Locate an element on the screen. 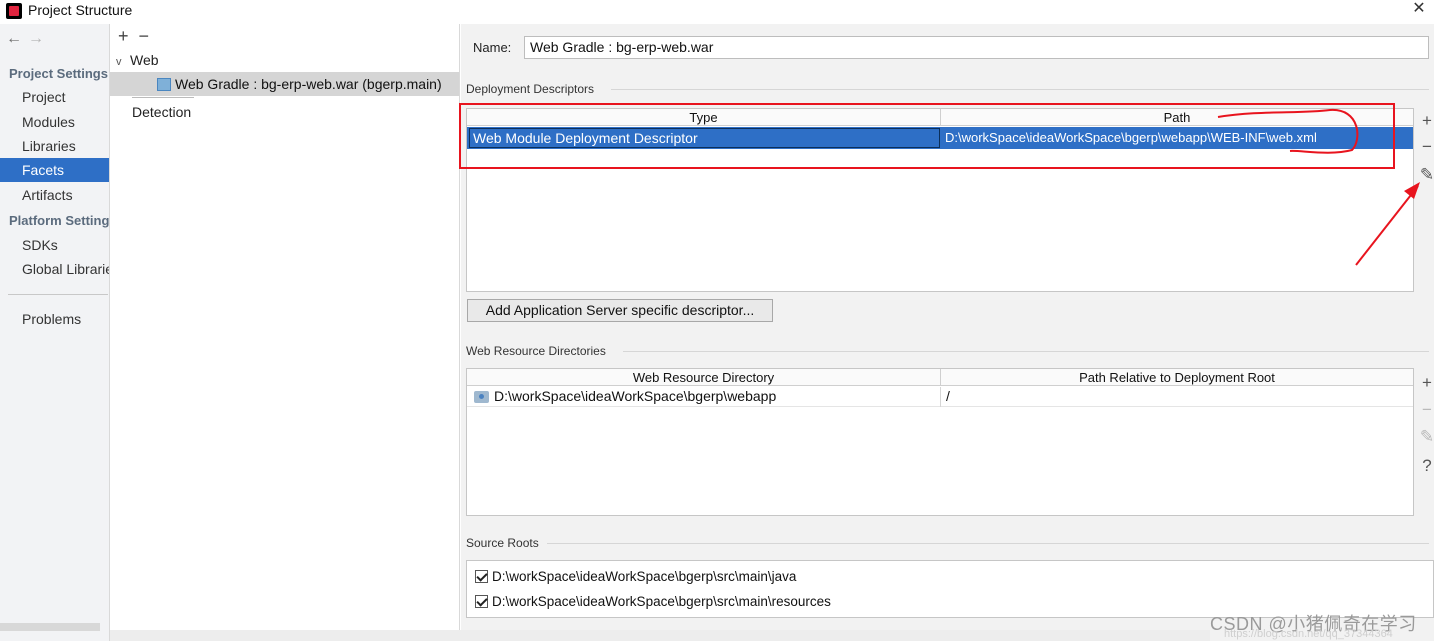  remove-facet-icon: − is located at coordinates (144, 36).